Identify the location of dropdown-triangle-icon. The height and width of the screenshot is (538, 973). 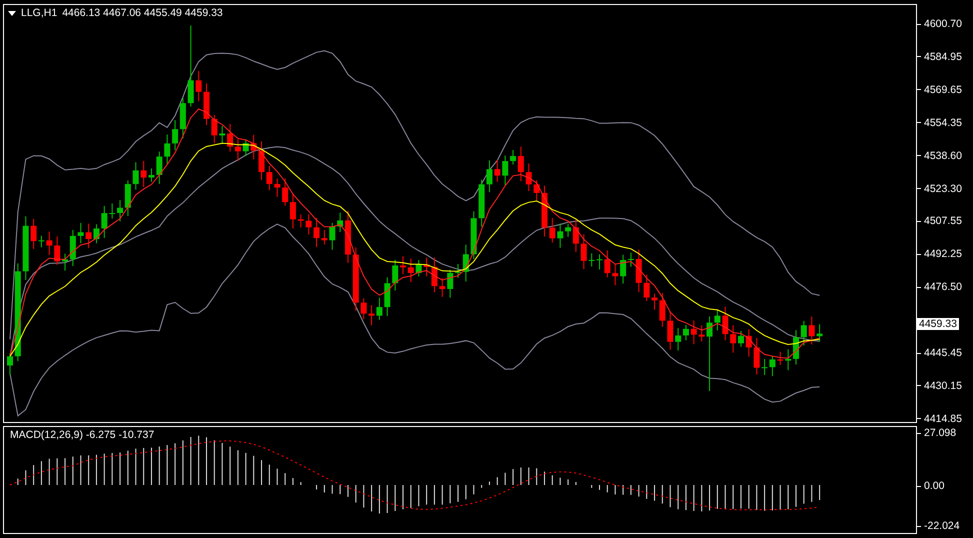
(12, 13).